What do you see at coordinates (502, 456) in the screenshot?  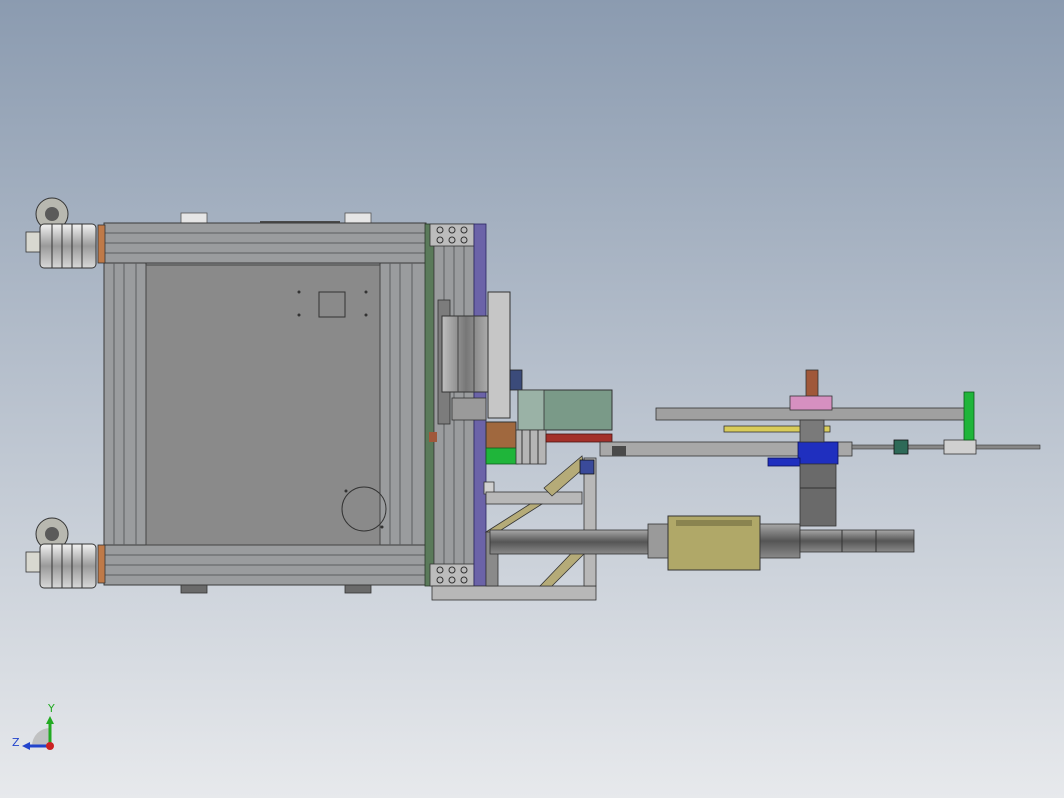 I see `green-connector` at bounding box center [502, 456].